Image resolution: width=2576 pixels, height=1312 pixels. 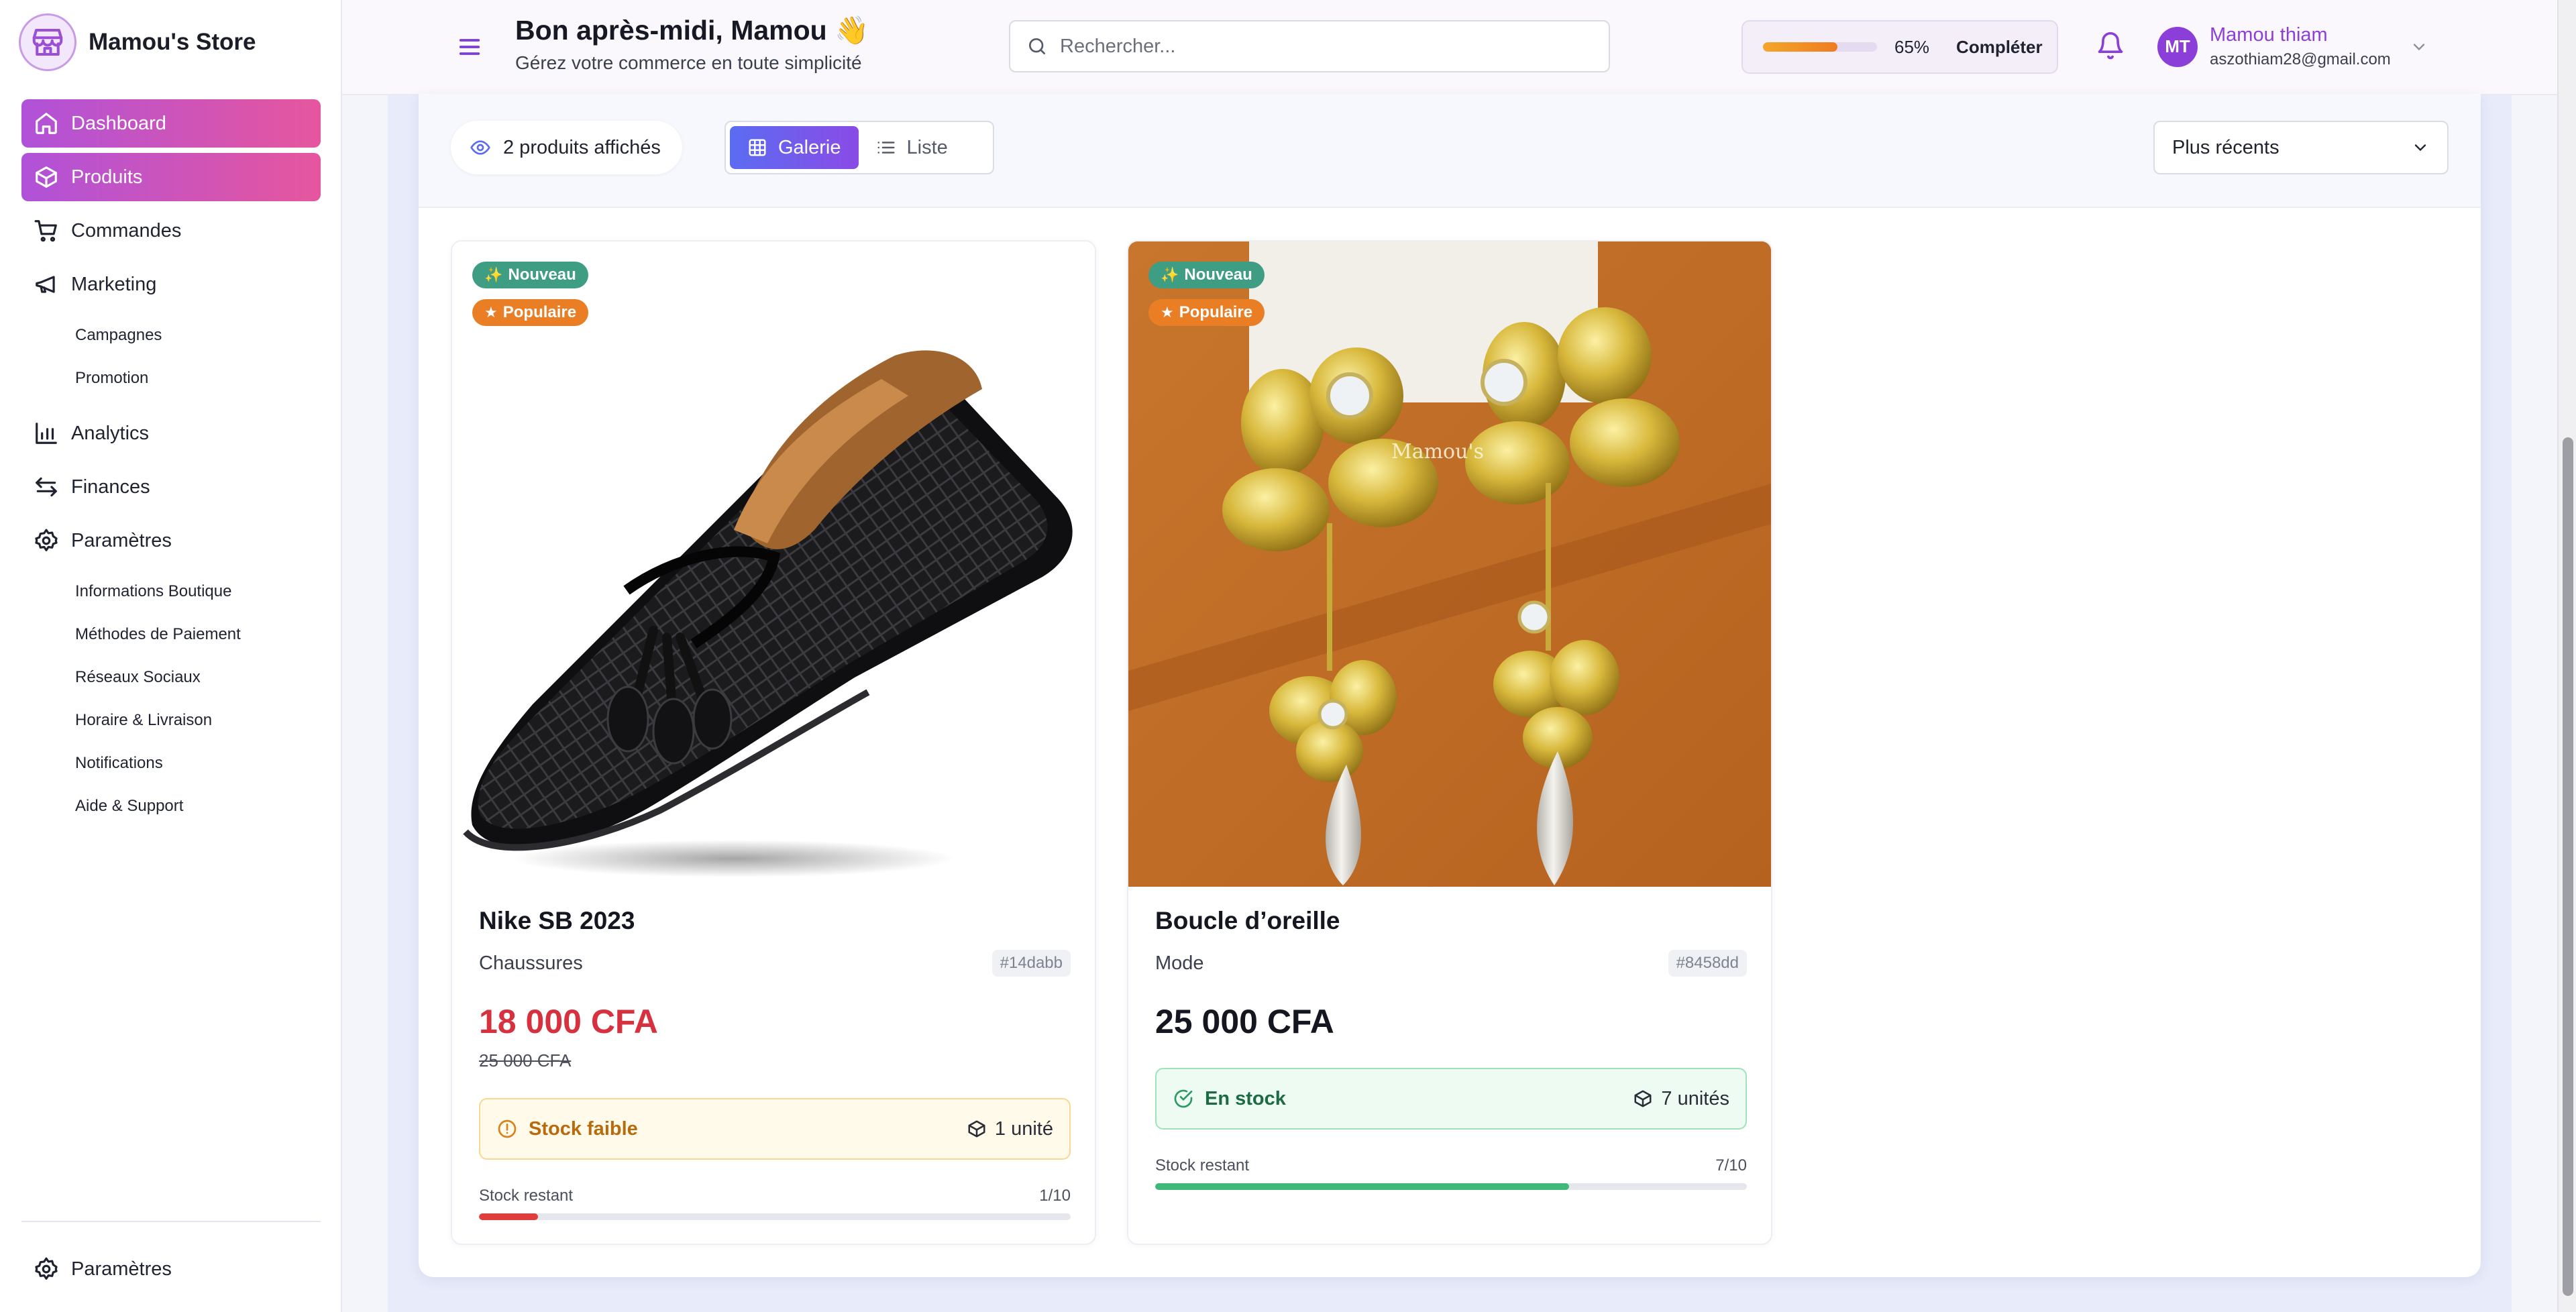 I want to click on stock-status-box: Stock faible 1 unité, so click(x=775, y=1129).